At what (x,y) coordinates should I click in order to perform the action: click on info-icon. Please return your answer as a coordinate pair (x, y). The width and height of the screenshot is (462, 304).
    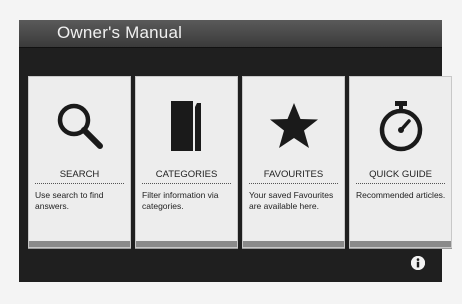
    Looking at the image, I should click on (418, 263).